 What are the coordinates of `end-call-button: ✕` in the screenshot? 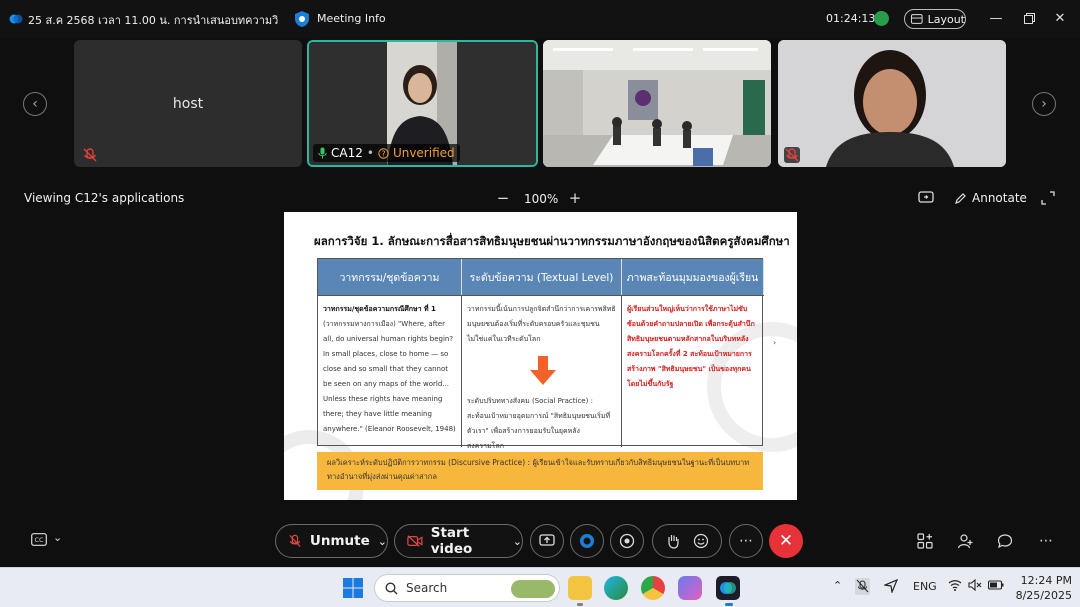 It's located at (786, 541).